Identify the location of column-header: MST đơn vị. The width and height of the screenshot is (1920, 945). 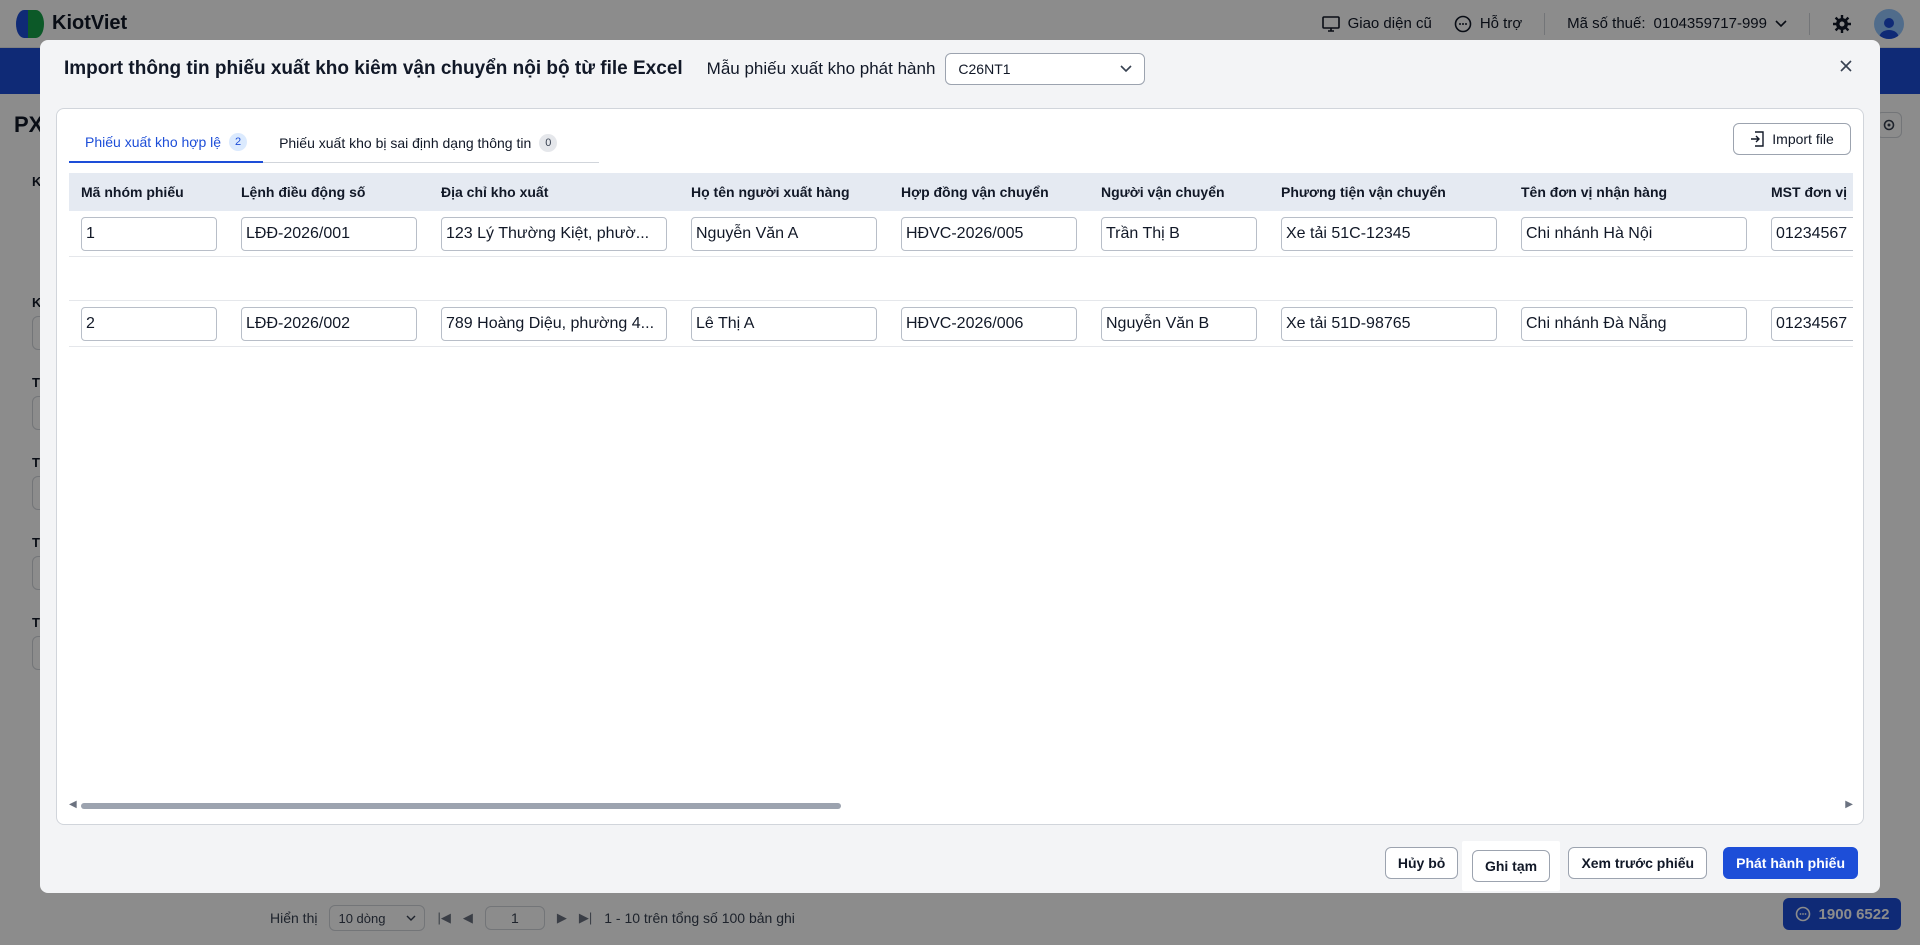
(1809, 192).